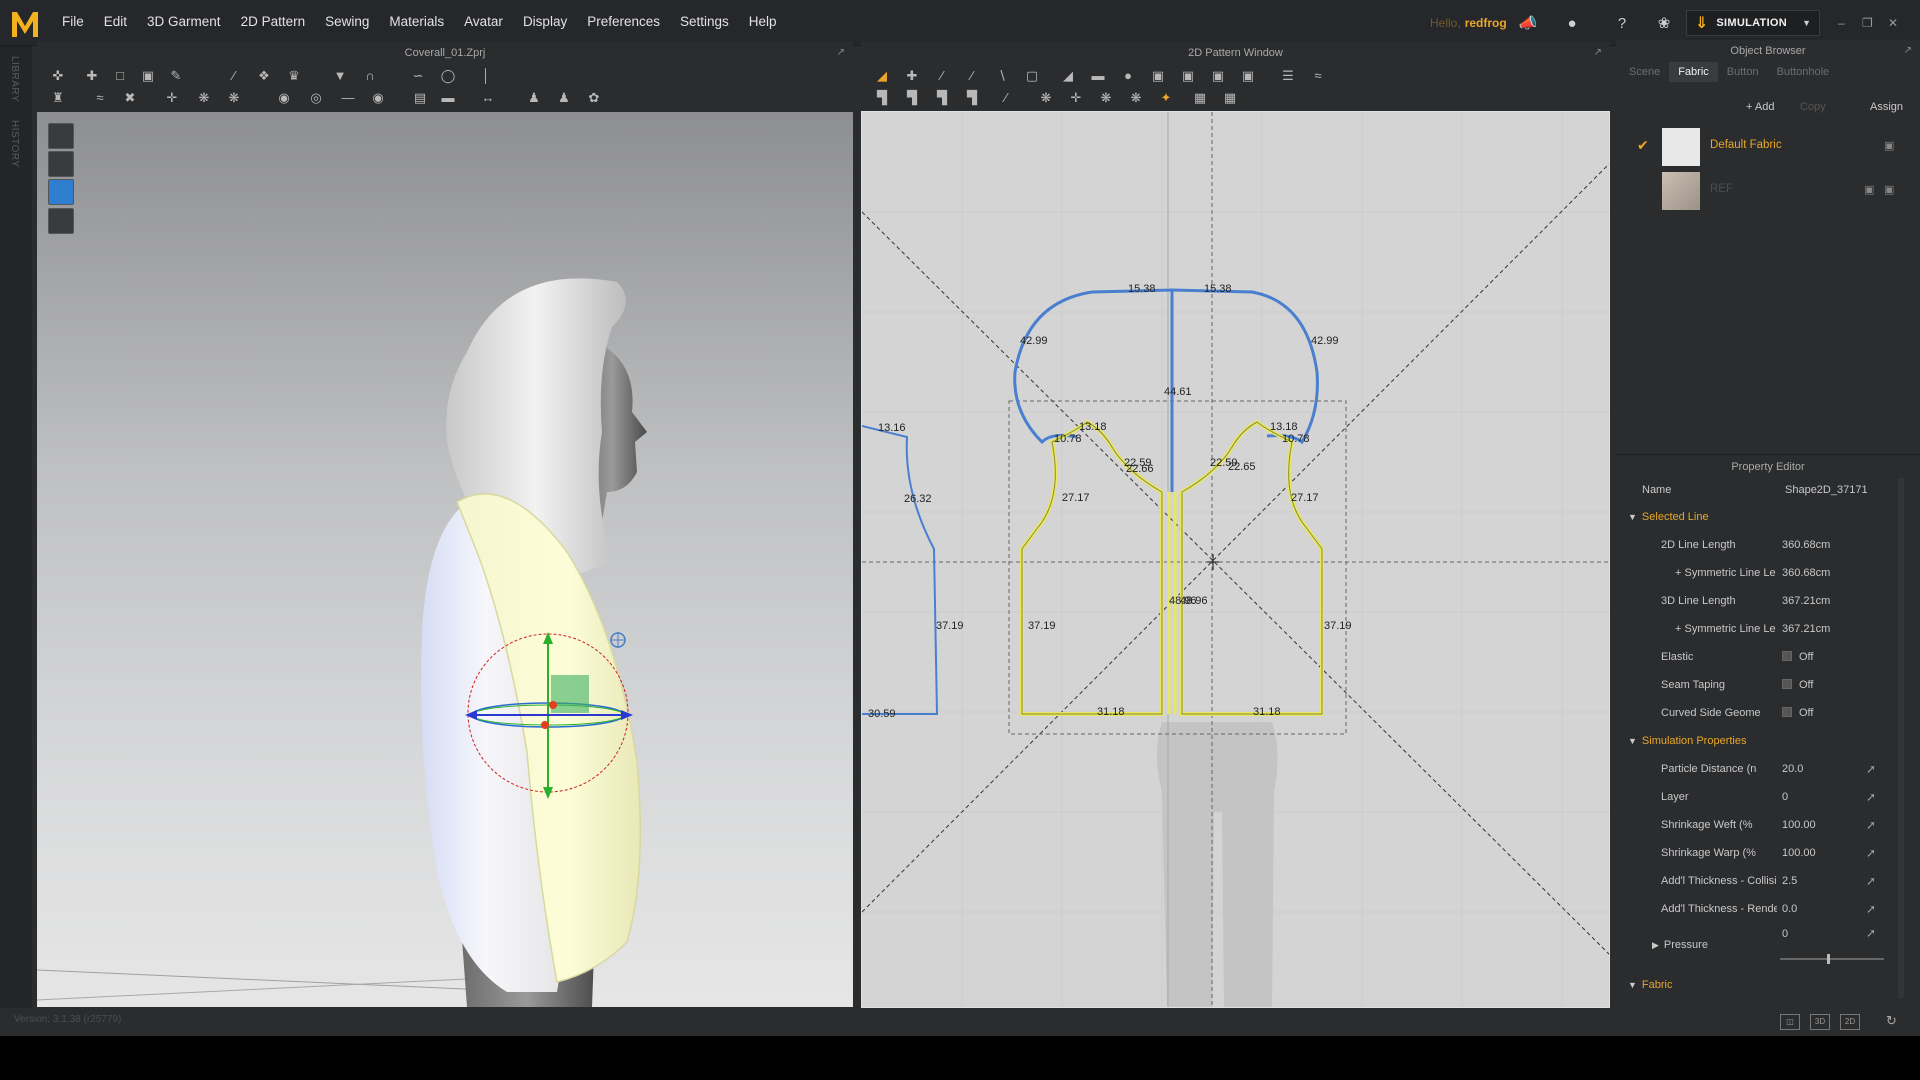  I want to click on sewing-icon: ≈, so click(1318, 76).